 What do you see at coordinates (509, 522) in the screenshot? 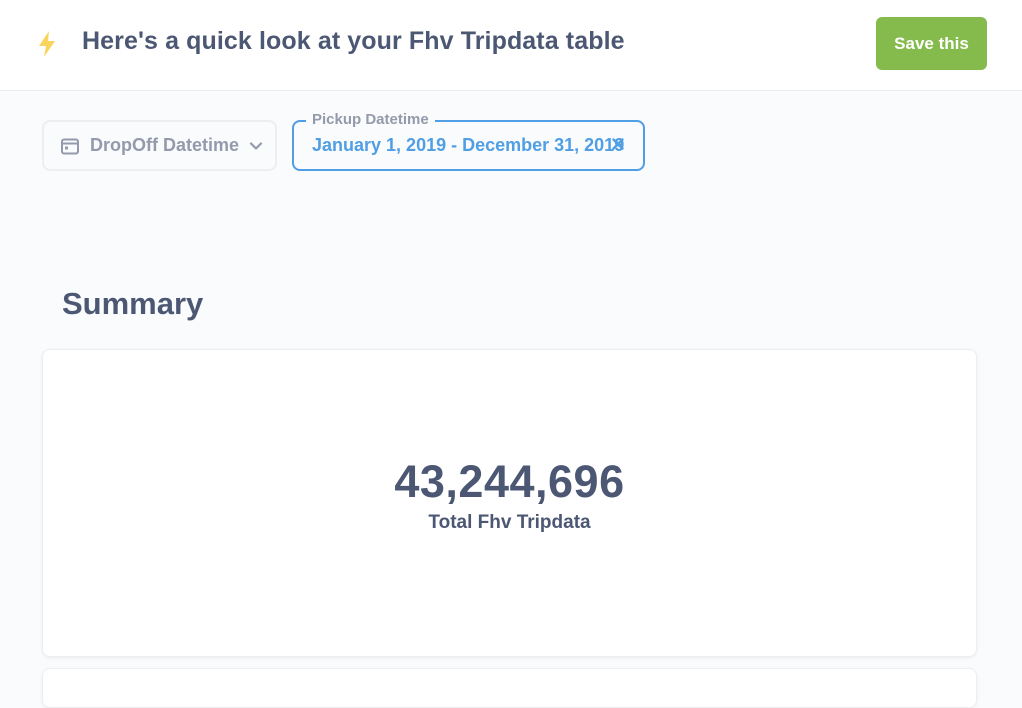
I see `metric-label: Total Fhv Tripdata` at bounding box center [509, 522].